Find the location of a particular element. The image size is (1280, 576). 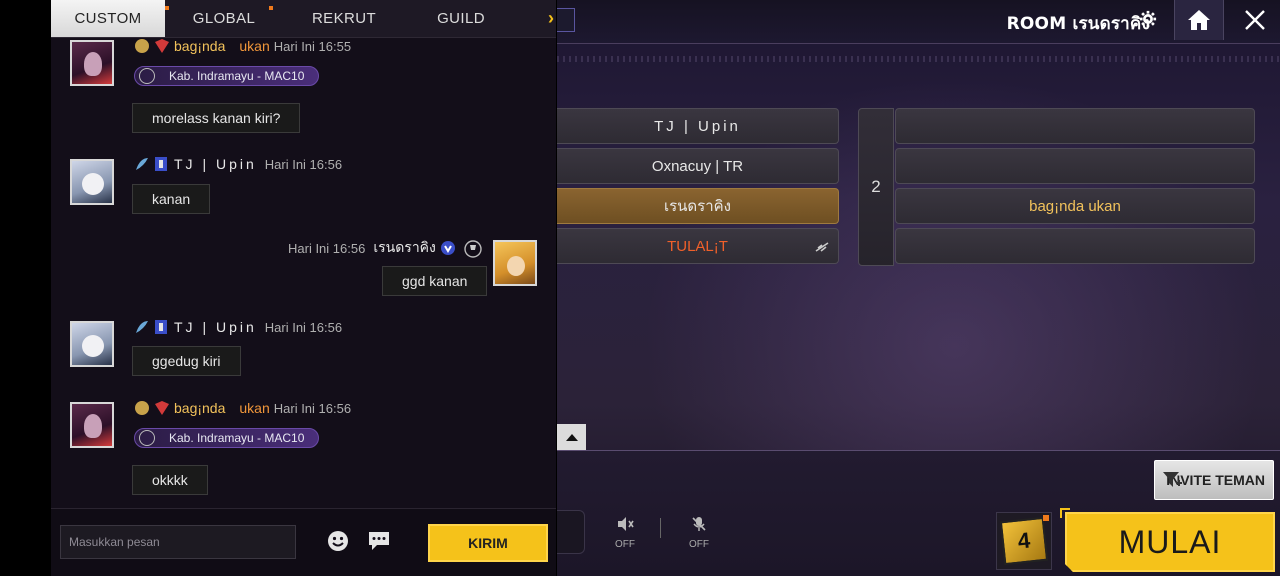

team1-slot-2: Oxnacuy | TR is located at coordinates (698, 166).